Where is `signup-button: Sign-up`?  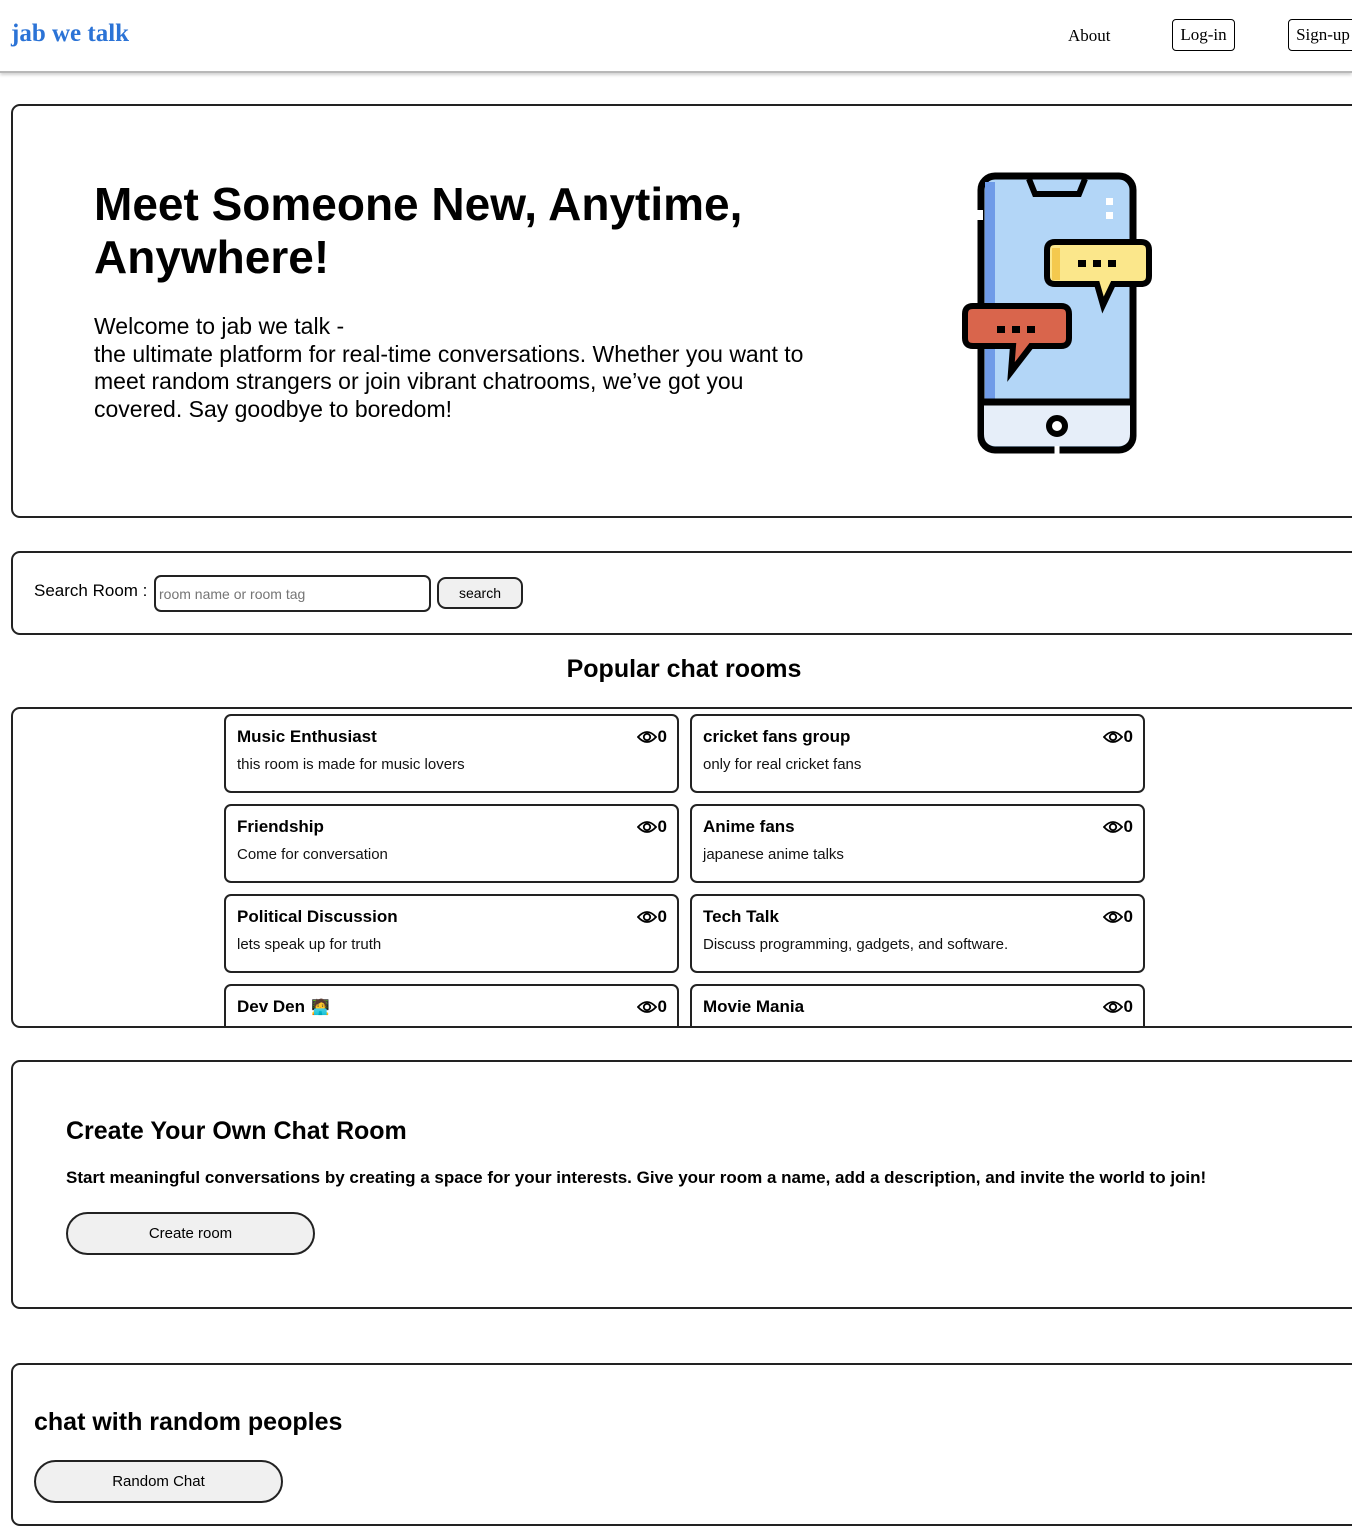 signup-button: Sign-up is located at coordinates (1320, 35).